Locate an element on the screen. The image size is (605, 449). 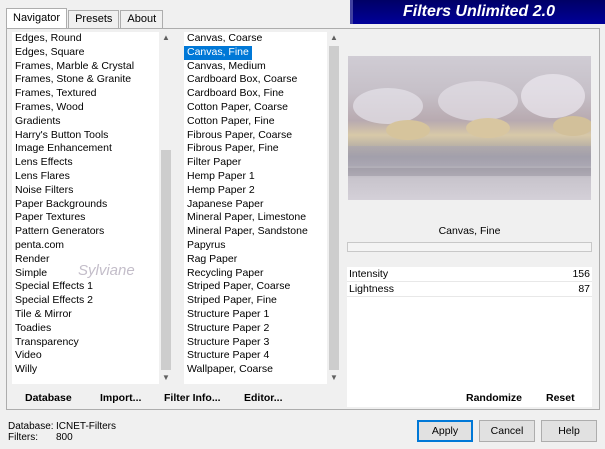
list-item: Cardboard Box, Fine is located at coordinates (255, 94).